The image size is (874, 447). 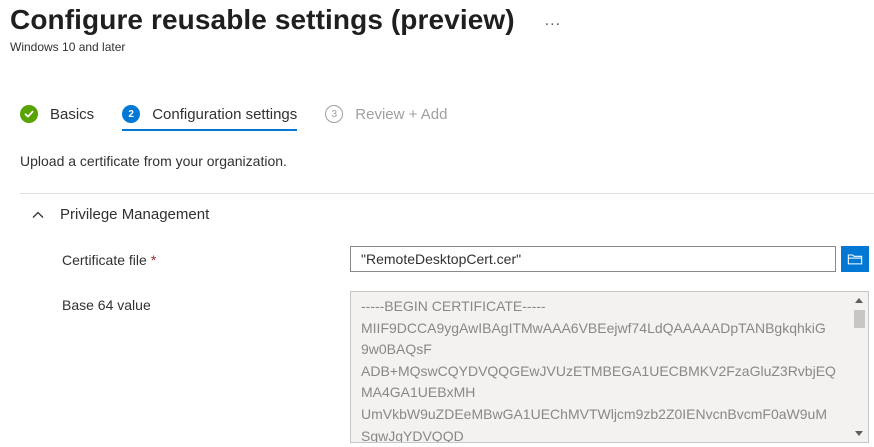 I want to click on label-text: Certificate file, so click(x=104, y=260).